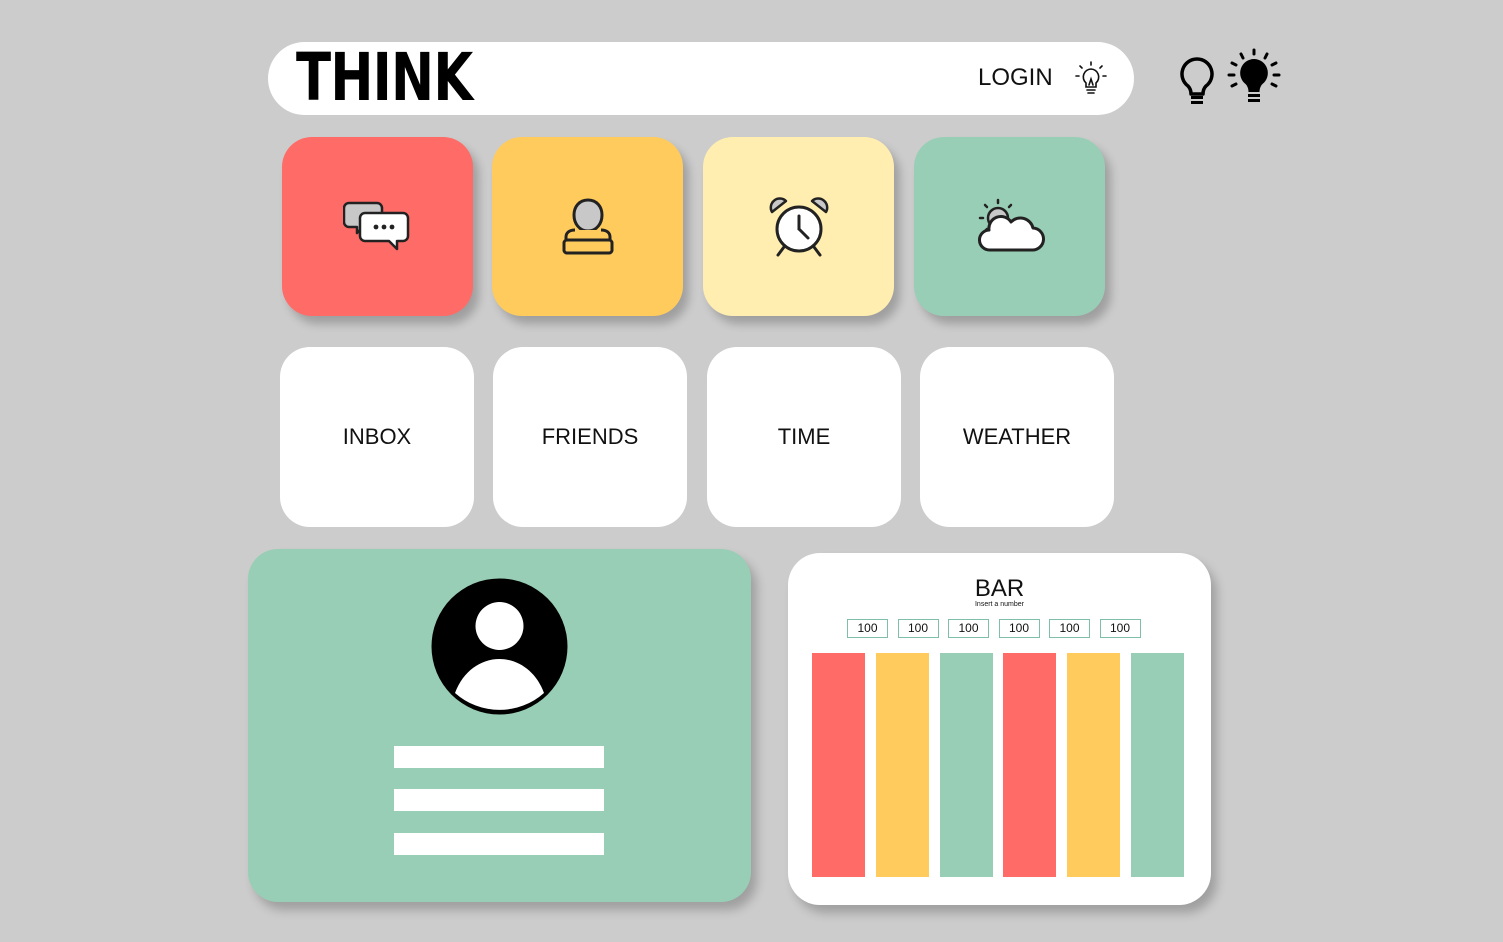 Image resolution: width=1503 pixels, height=942 pixels. I want to click on chart-subtitle: Insert a number, so click(999, 604).